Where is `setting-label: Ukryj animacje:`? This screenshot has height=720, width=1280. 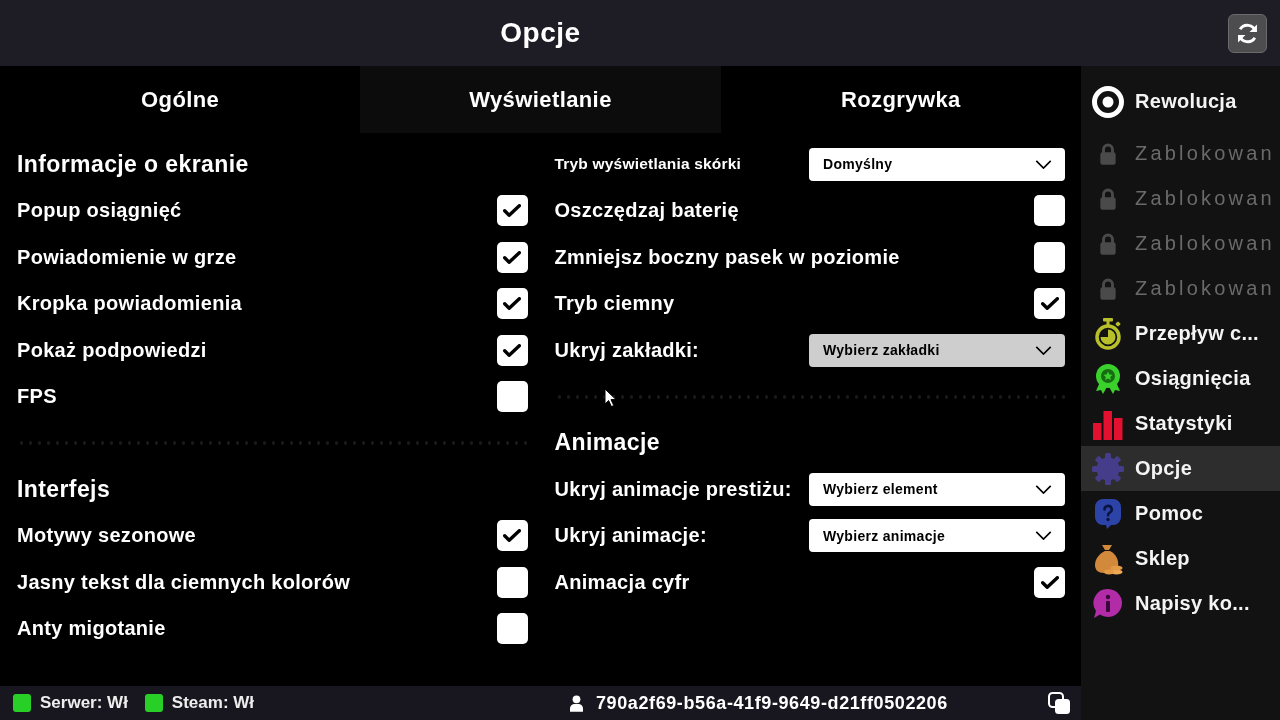 setting-label: Ukryj animacje: is located at coordinates (630, 536).